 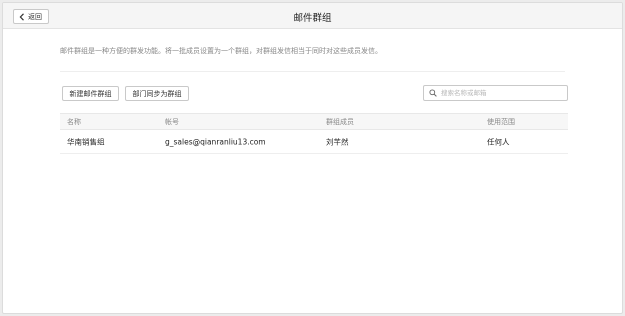 What do you see at coordinates (157, 93) in the screenshot?
I see `sync-department-button: 部门同步为群组` at bounding box center [157, 93].